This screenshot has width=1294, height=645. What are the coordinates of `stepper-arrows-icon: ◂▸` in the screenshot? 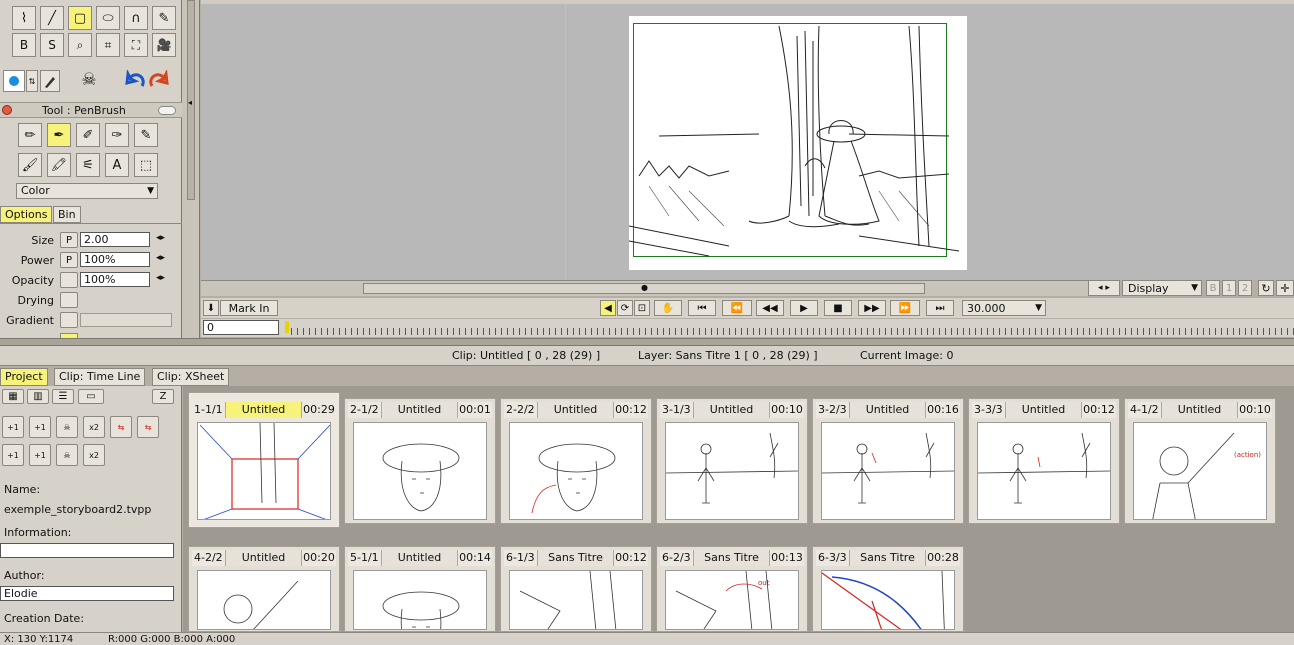 It's located at (160, 238).